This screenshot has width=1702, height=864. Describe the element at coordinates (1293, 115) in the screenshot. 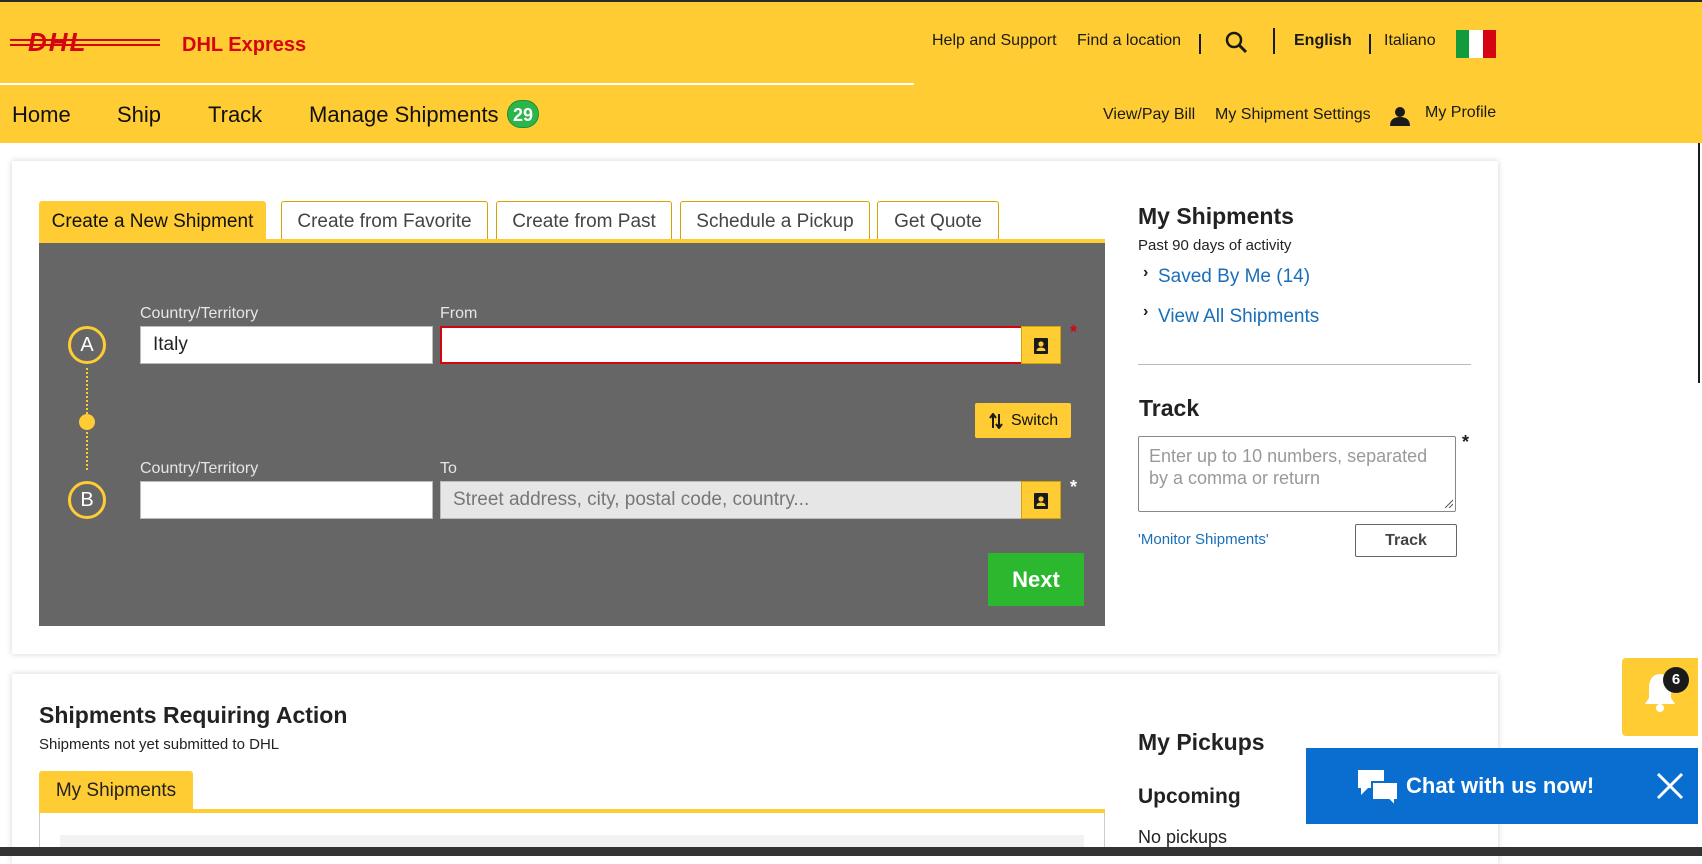

I see `shipment-settings-link: My Shipment Settings` at that location.